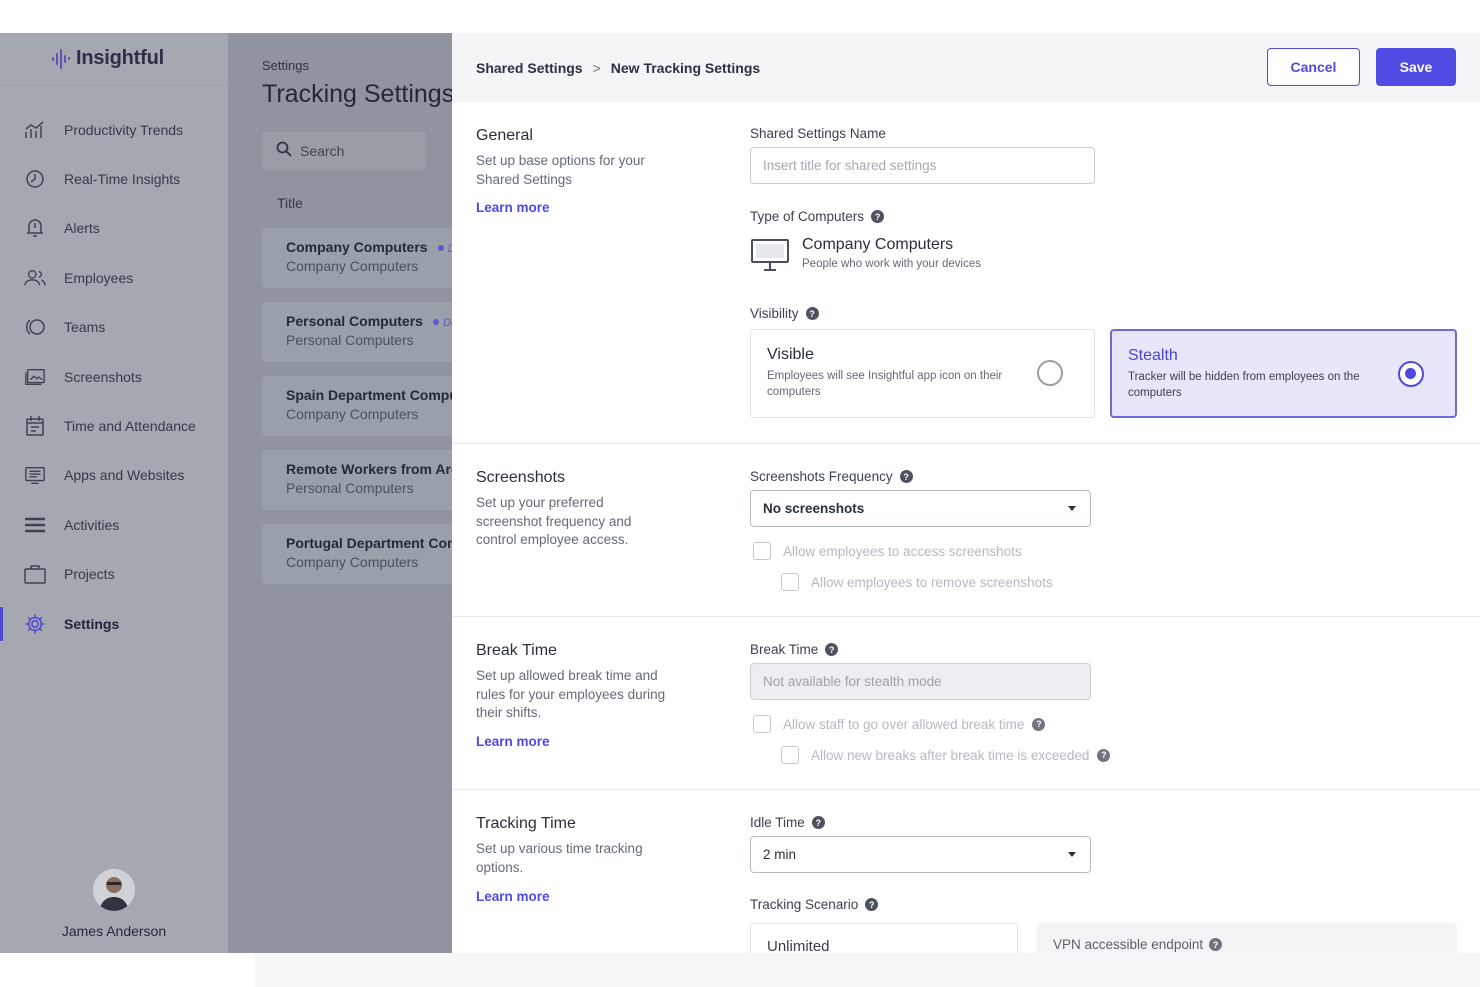 The height and width of the screenshot is (987, 1480). I want to click on user-profile: James Anderson, so click(114, 904).